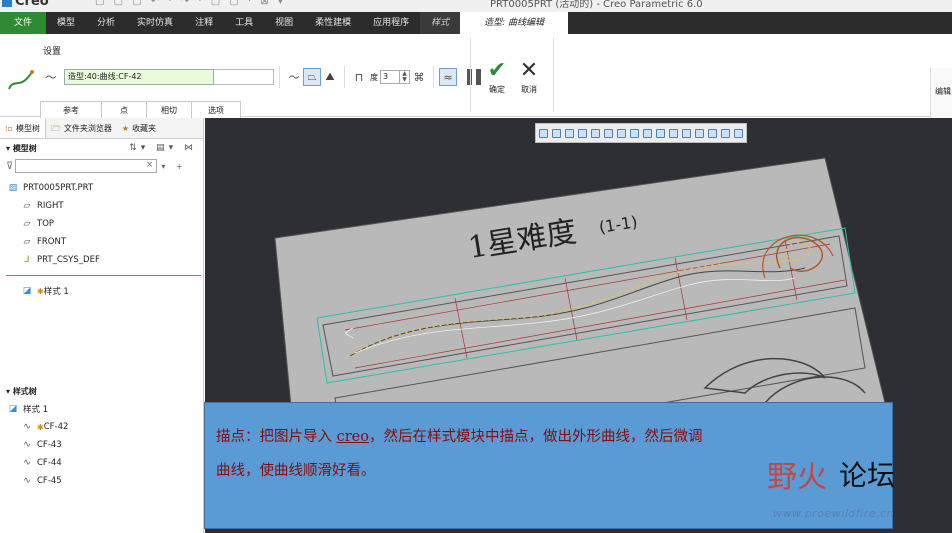 The width and height of the screenshot is (952, 533). What do you see at coordinates (101, 291) in the screenshot?
I see `tree-item-style: ◪ ✱ 样式 1` at bounding box center [101, 291].